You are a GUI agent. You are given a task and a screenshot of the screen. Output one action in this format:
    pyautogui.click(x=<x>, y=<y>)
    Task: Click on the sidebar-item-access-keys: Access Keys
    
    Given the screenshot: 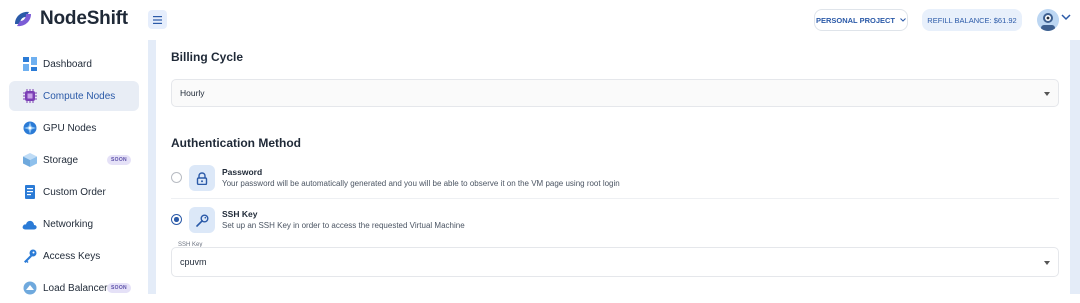 What is the action you would take?
    pyautogui.click(x=74, y=256)
    